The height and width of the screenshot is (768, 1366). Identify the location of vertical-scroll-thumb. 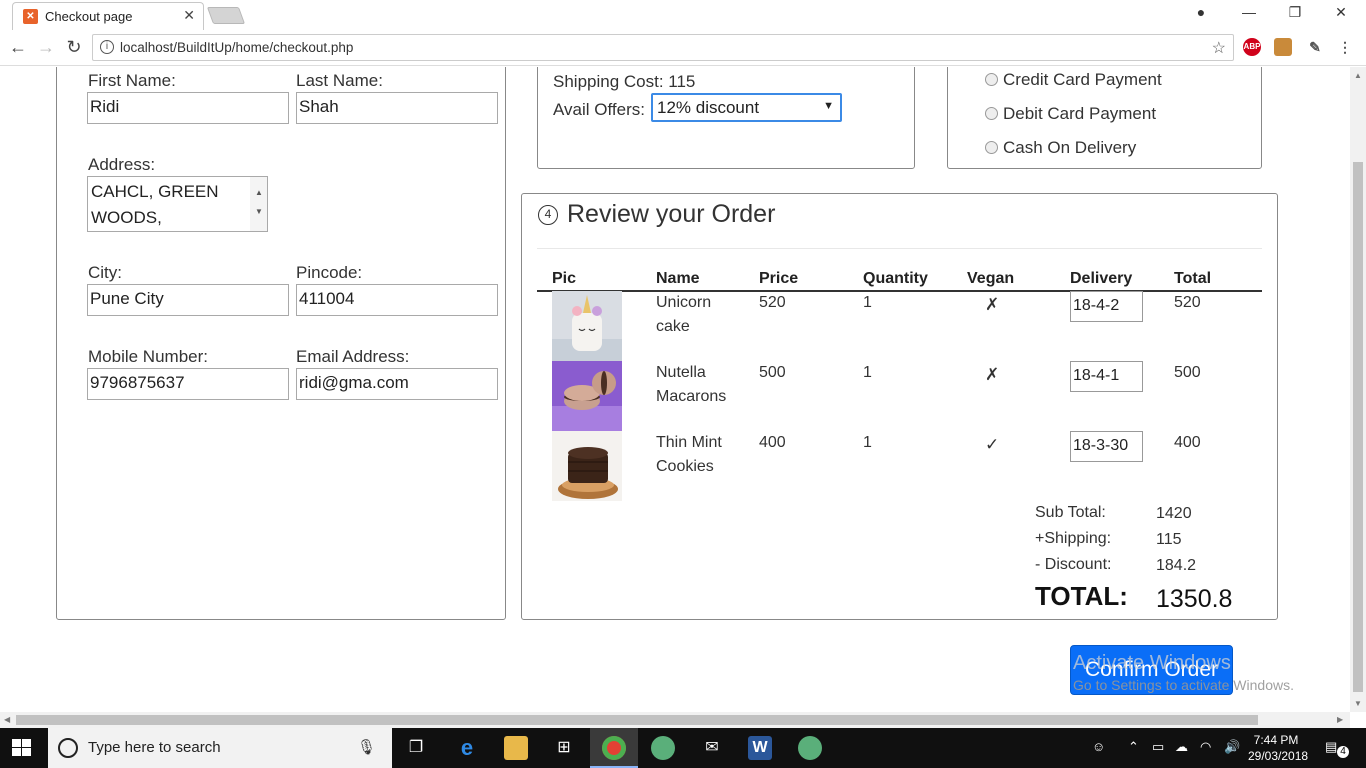
(1358, 427).